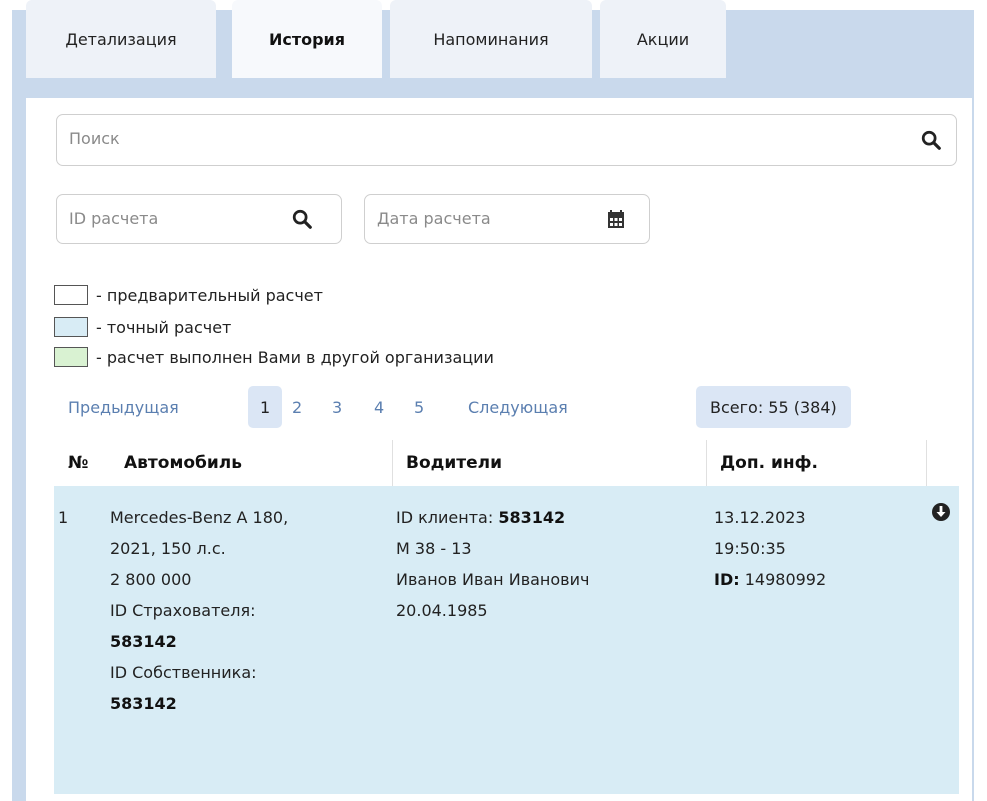 The width and height of the screenshot is (987, 801). What do you see at coordinates (507, 219) in the screenshot?
I see `calc-date-field: Дата расчета` at bounding box center [507, 219].